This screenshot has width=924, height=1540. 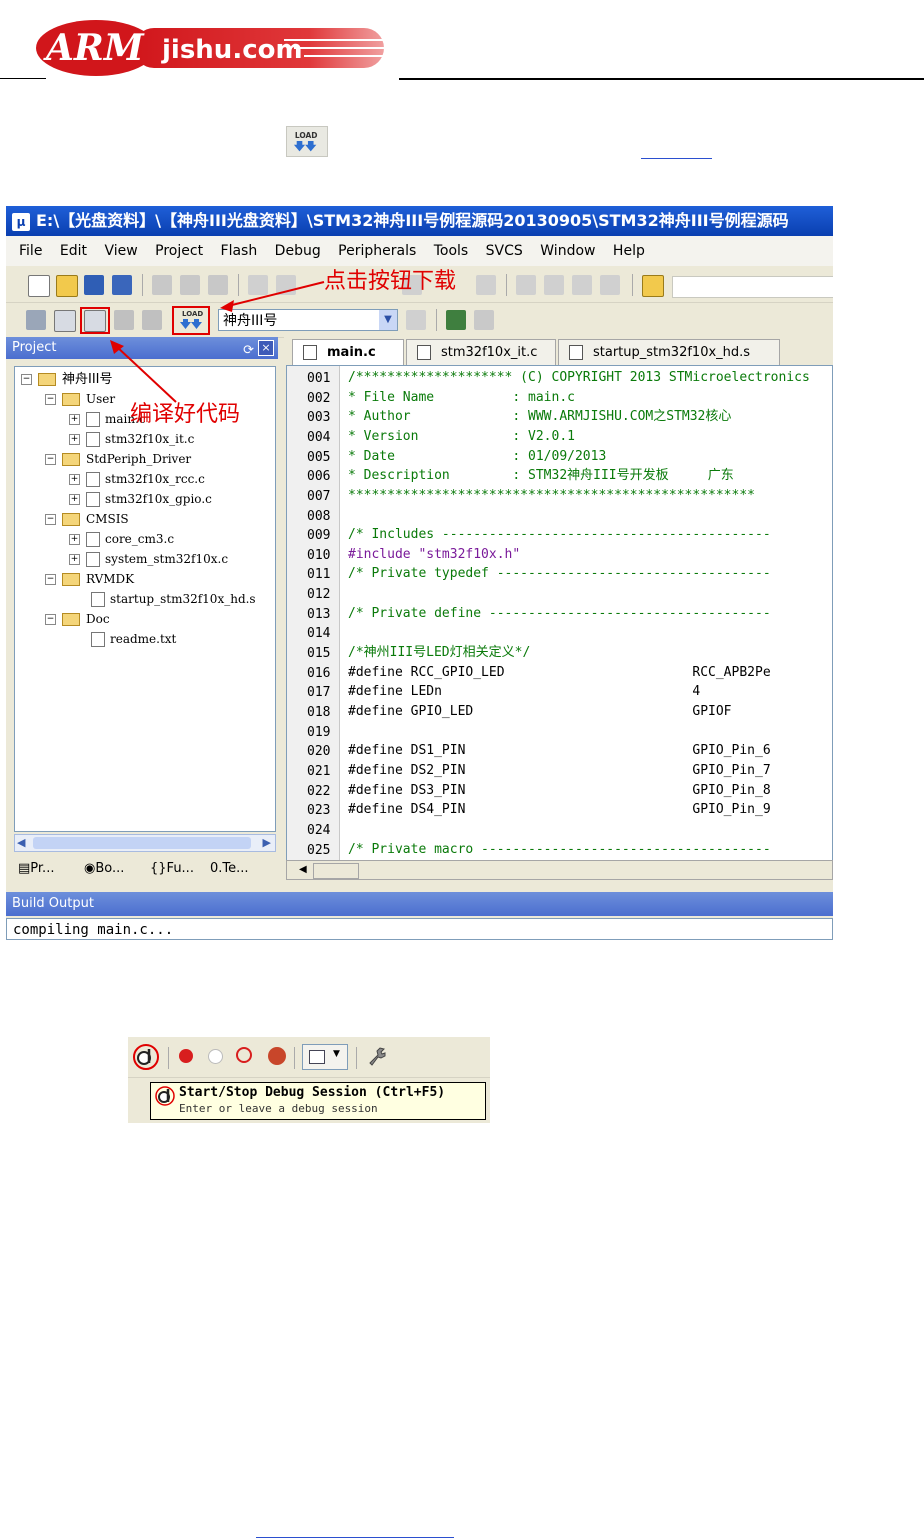 I want to click on tab-main-c: main.c, so click(x=348, y=352).